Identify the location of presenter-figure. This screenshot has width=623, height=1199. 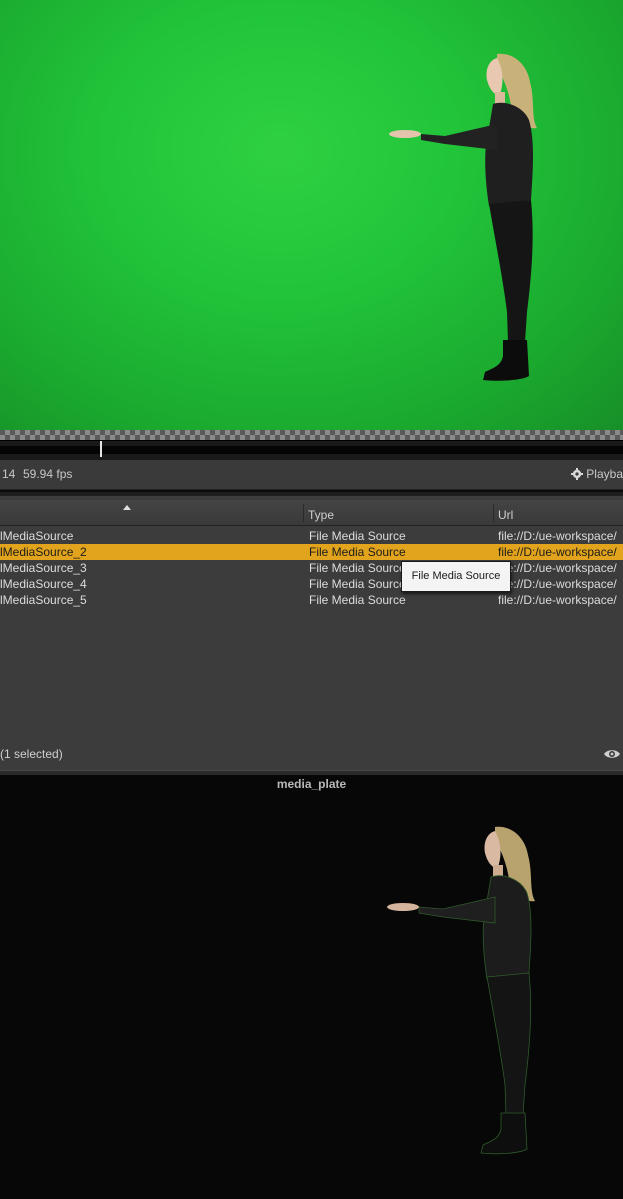
(463, 217).